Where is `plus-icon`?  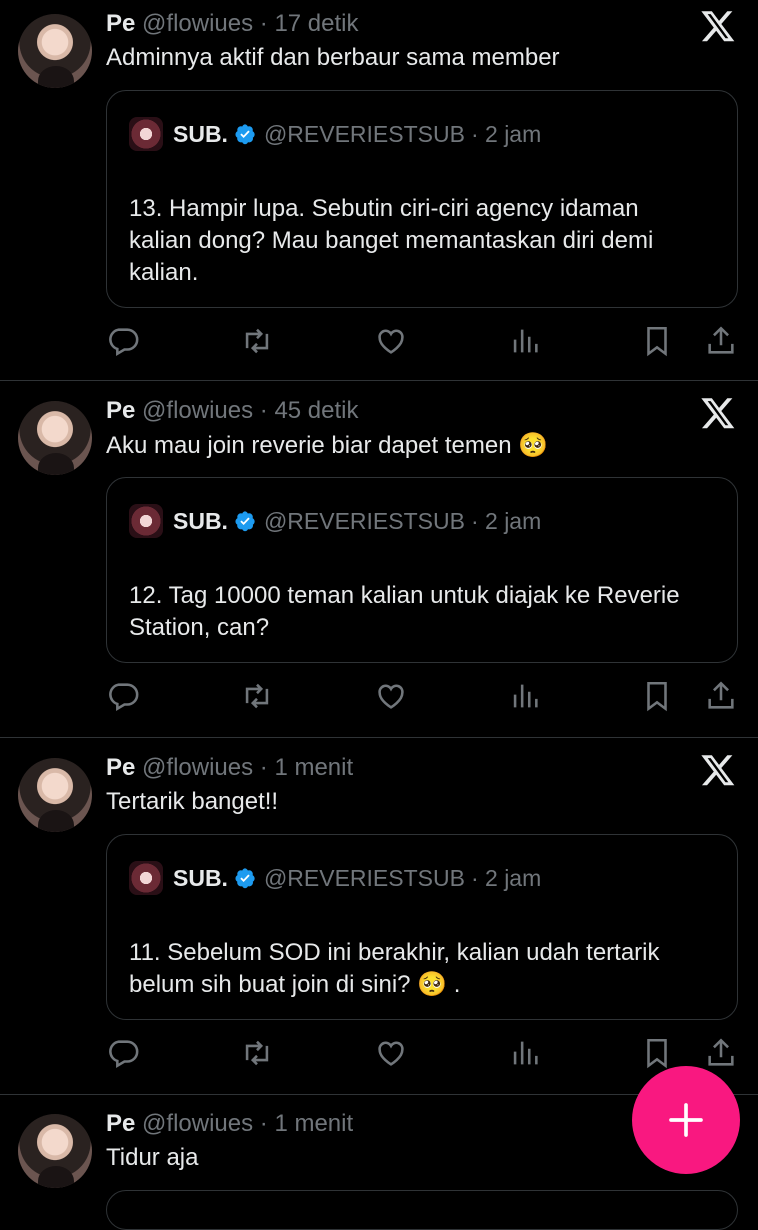
plus-icon is located at coordinates (686, 1120).